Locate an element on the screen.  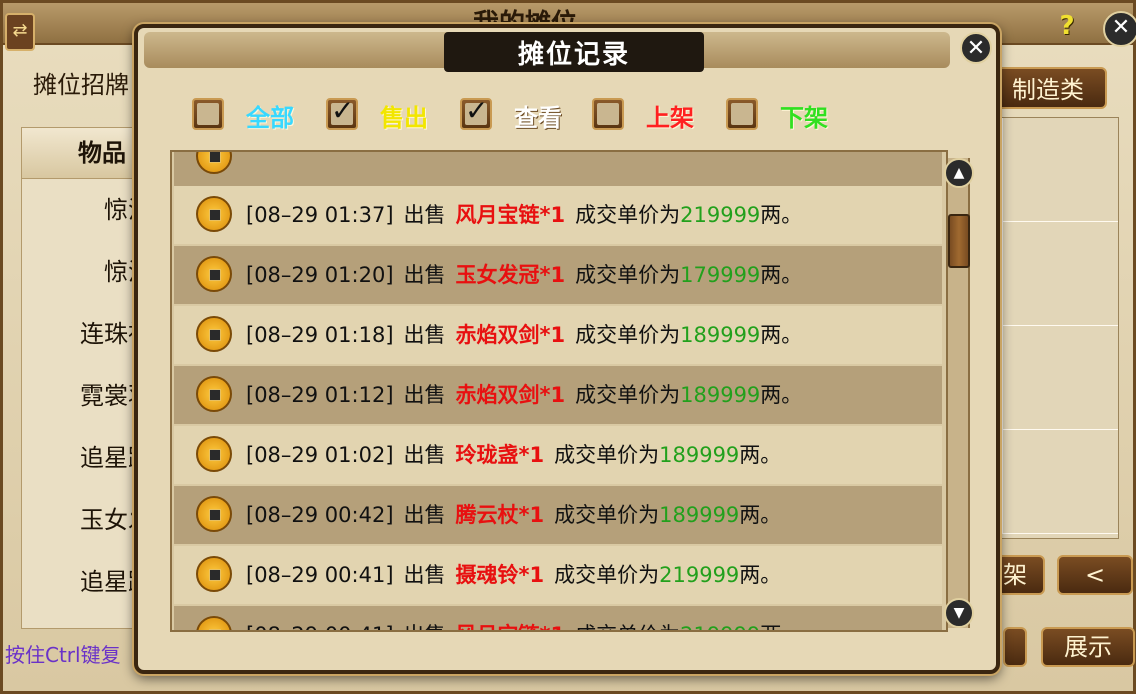
scrollbar-thumb is located at coordinates (959, 241).